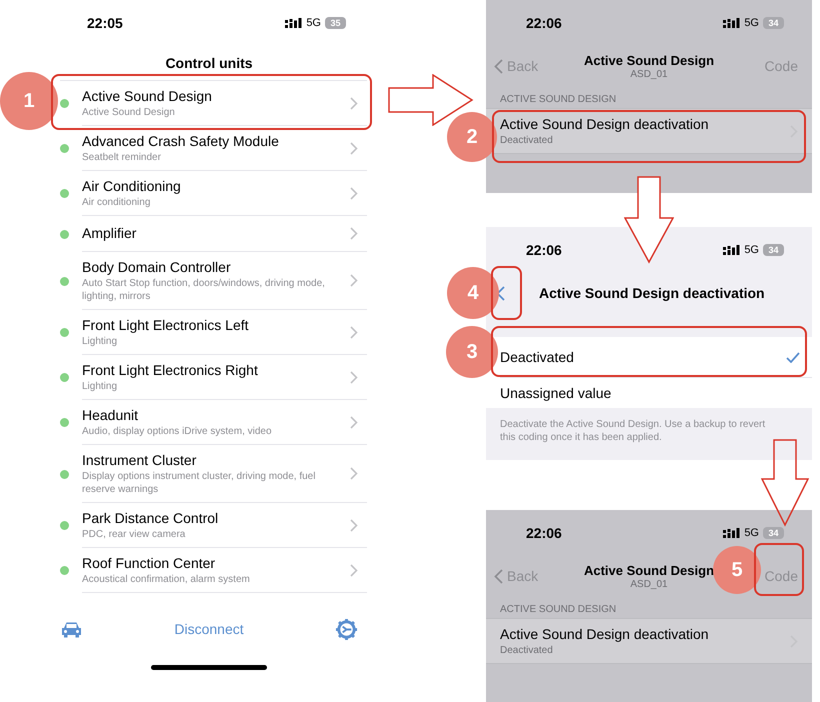 Image resolution: width=820 pixels, height=702 pixels. I want to click on nav-title: Active Sound Design deactivation, so click(652, 293).